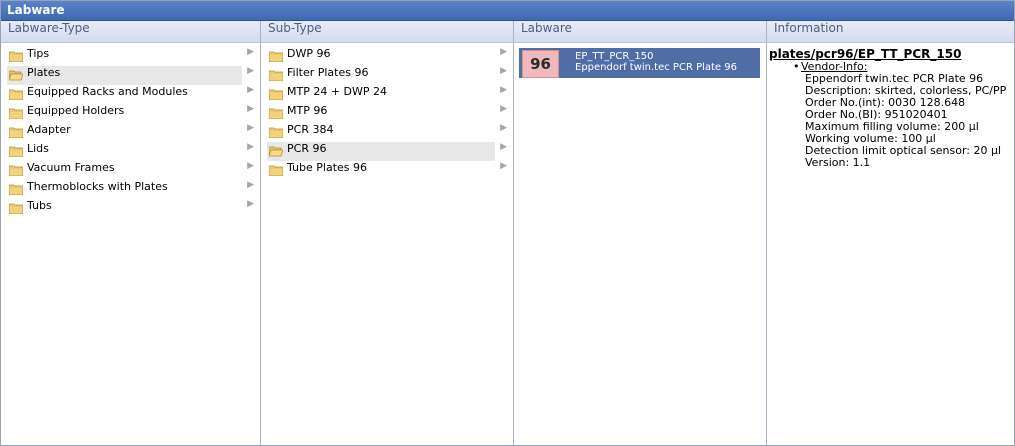  Describe the element at coordinates (49, 129) in the screenshot. I see `labware-type-item-label: Adapter` at that location.